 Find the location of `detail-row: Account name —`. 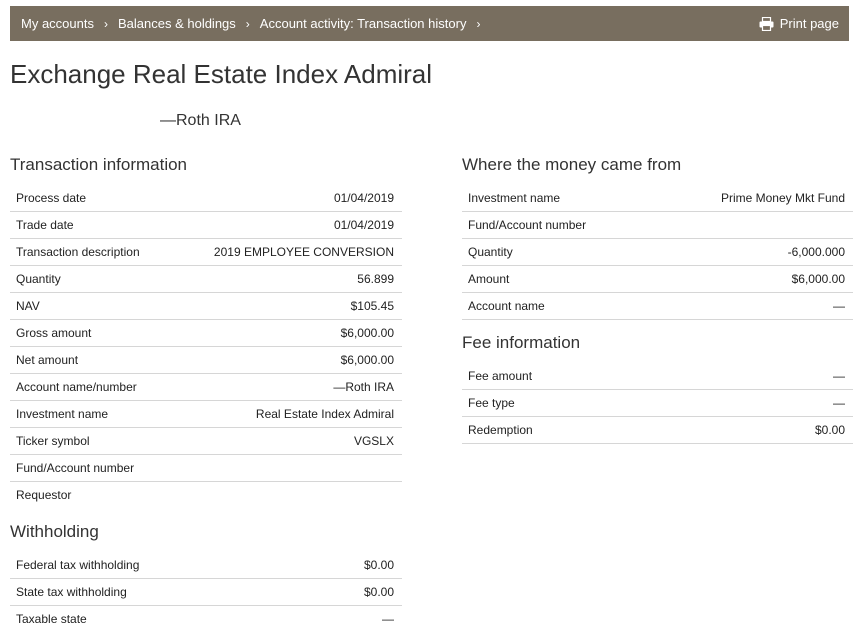

detail-row: Account name — is located at coordinates (657, 306).